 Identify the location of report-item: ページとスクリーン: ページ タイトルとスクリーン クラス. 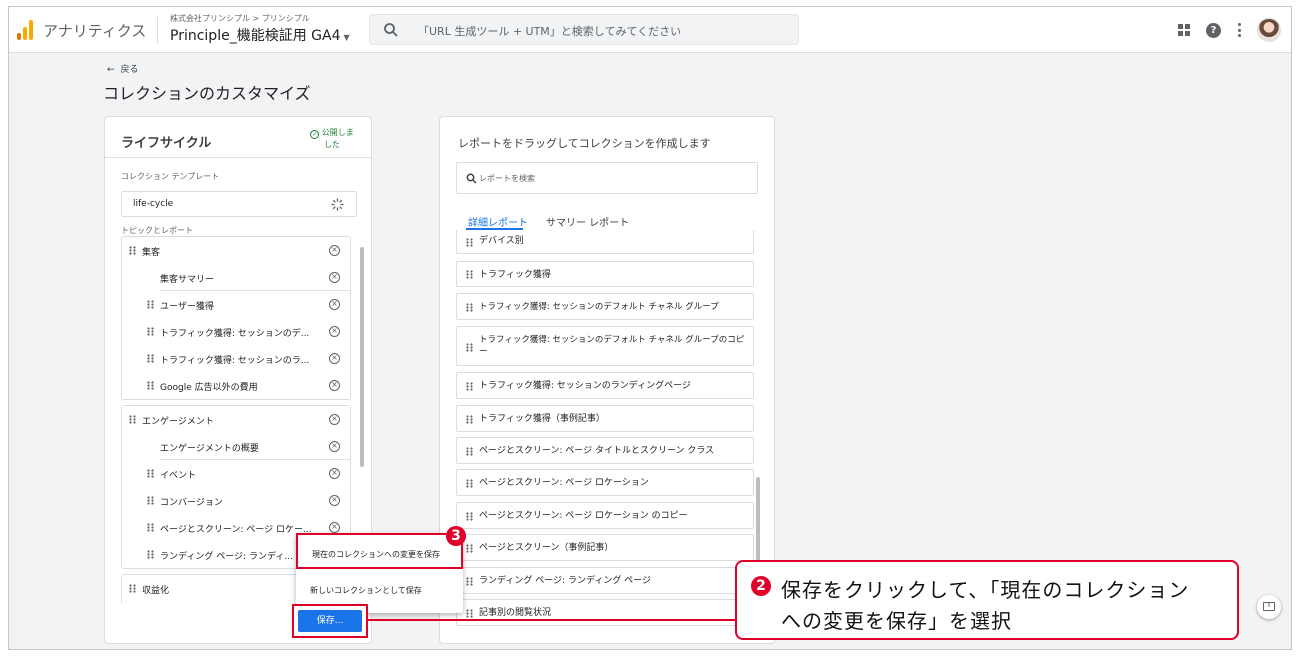
(605, 450).